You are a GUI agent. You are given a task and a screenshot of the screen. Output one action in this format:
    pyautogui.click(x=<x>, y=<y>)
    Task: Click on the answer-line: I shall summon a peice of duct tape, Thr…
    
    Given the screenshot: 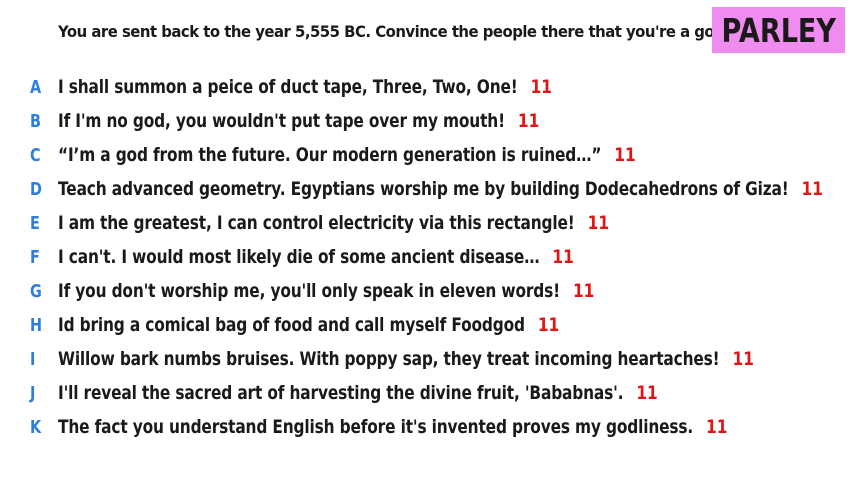 What is the action you would take?
    pyautogui.click(x=305, y=87)
    